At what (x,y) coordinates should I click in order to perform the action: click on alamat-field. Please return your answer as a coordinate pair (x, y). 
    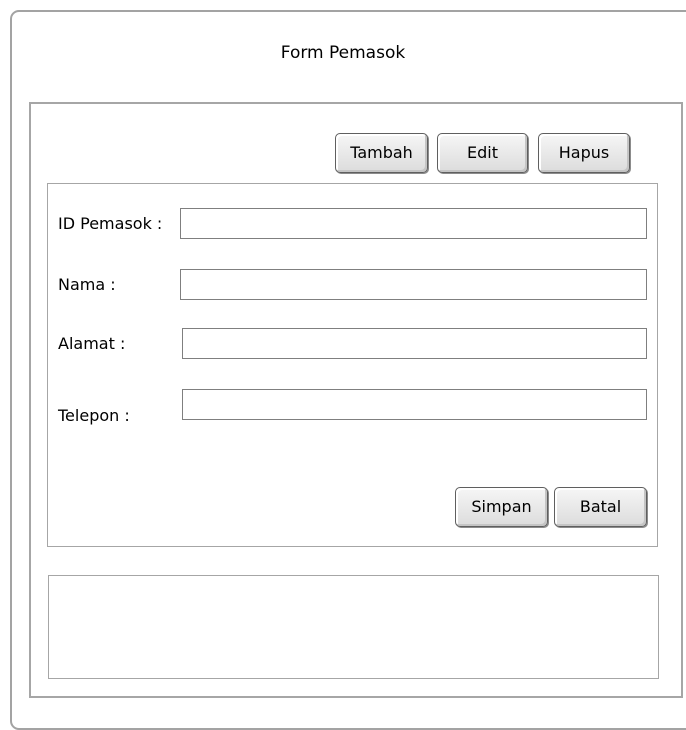
    Looking at the image, I should click on (414, 343).